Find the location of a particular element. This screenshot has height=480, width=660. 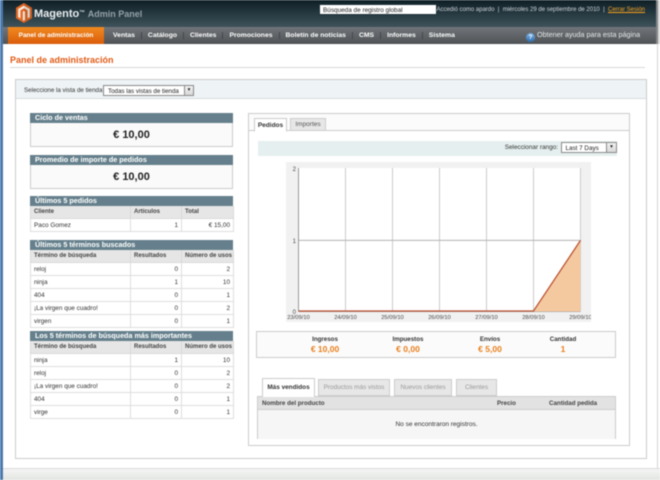

svg-text: 25/09/10 is located at coordinates (392, 318).